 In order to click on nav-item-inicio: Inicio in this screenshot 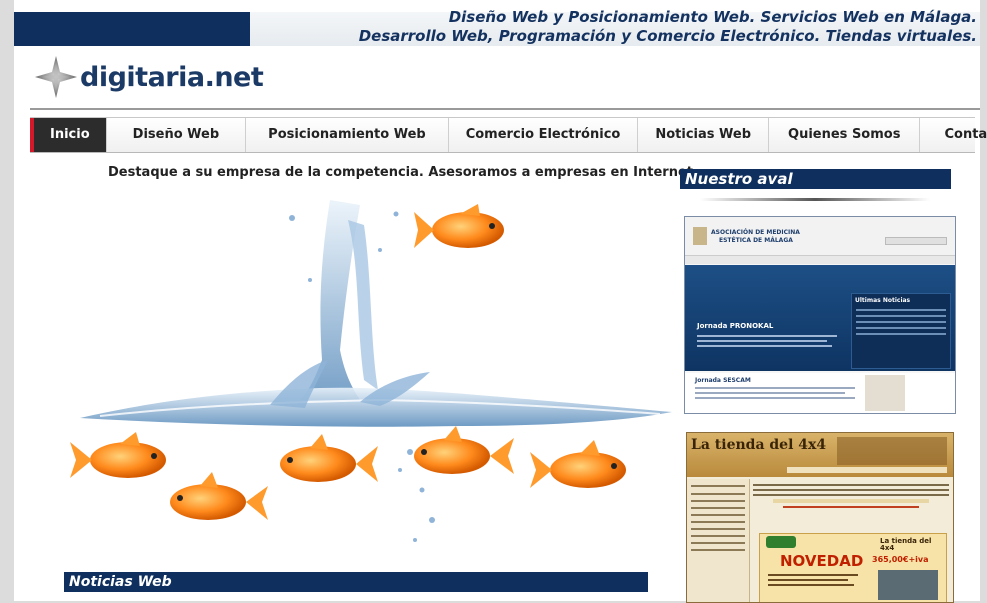, I will do `click(68, 135)`.